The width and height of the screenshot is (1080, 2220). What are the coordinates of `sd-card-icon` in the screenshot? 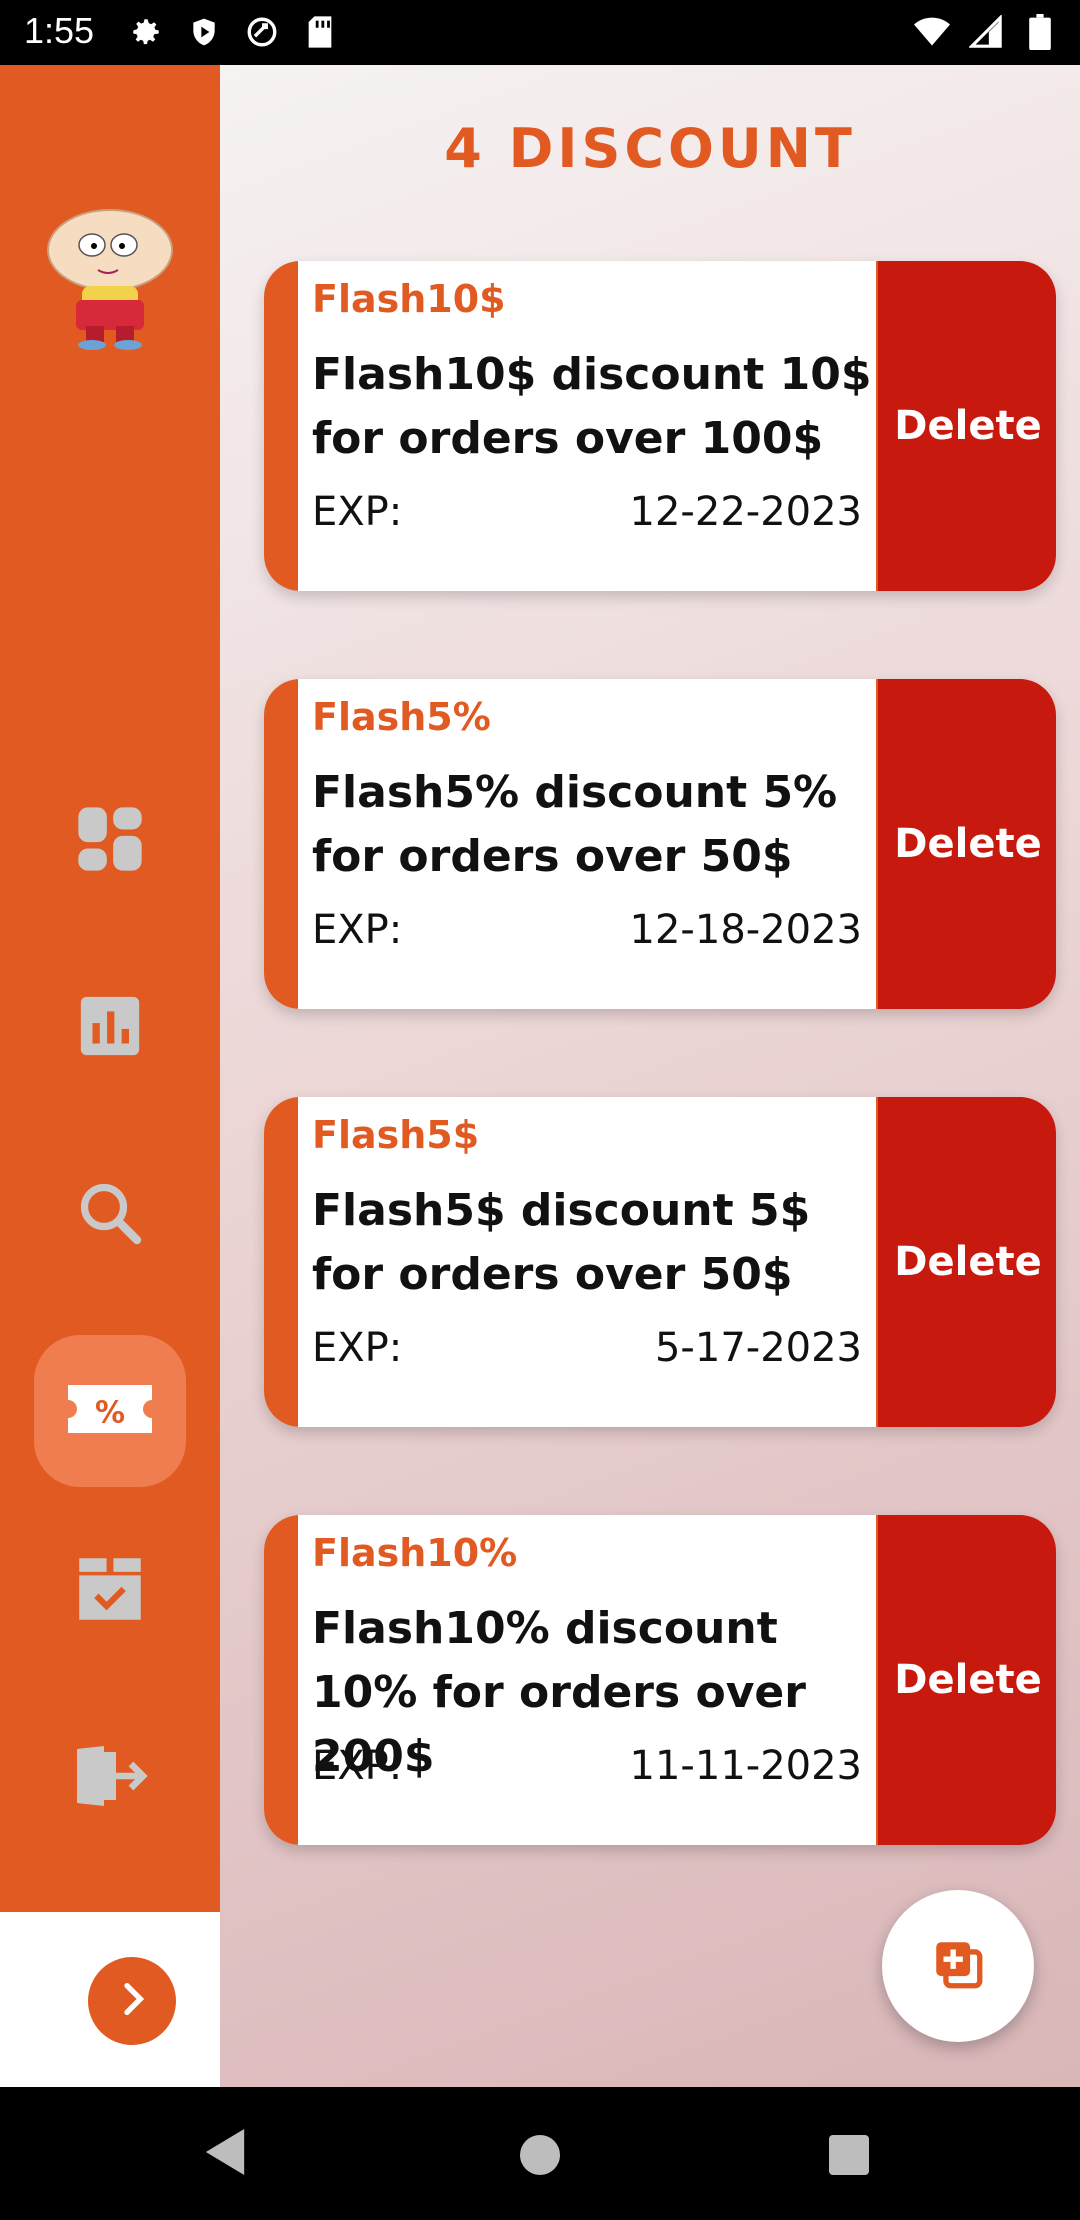 It's located at (320, 32).